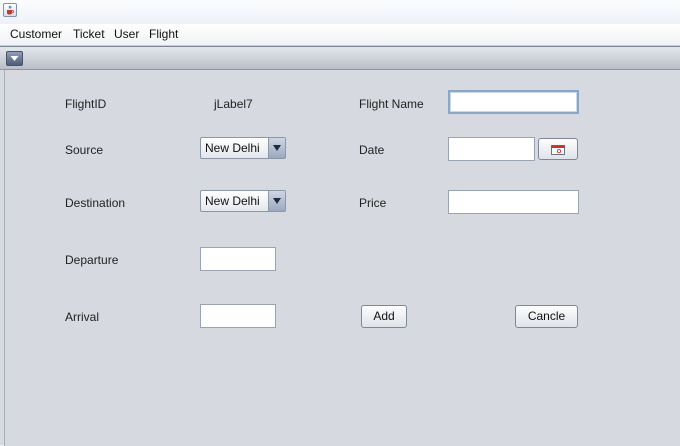 This screenshot has width=680, height=446. I want to click on add-button: Add, so click(384, 316).